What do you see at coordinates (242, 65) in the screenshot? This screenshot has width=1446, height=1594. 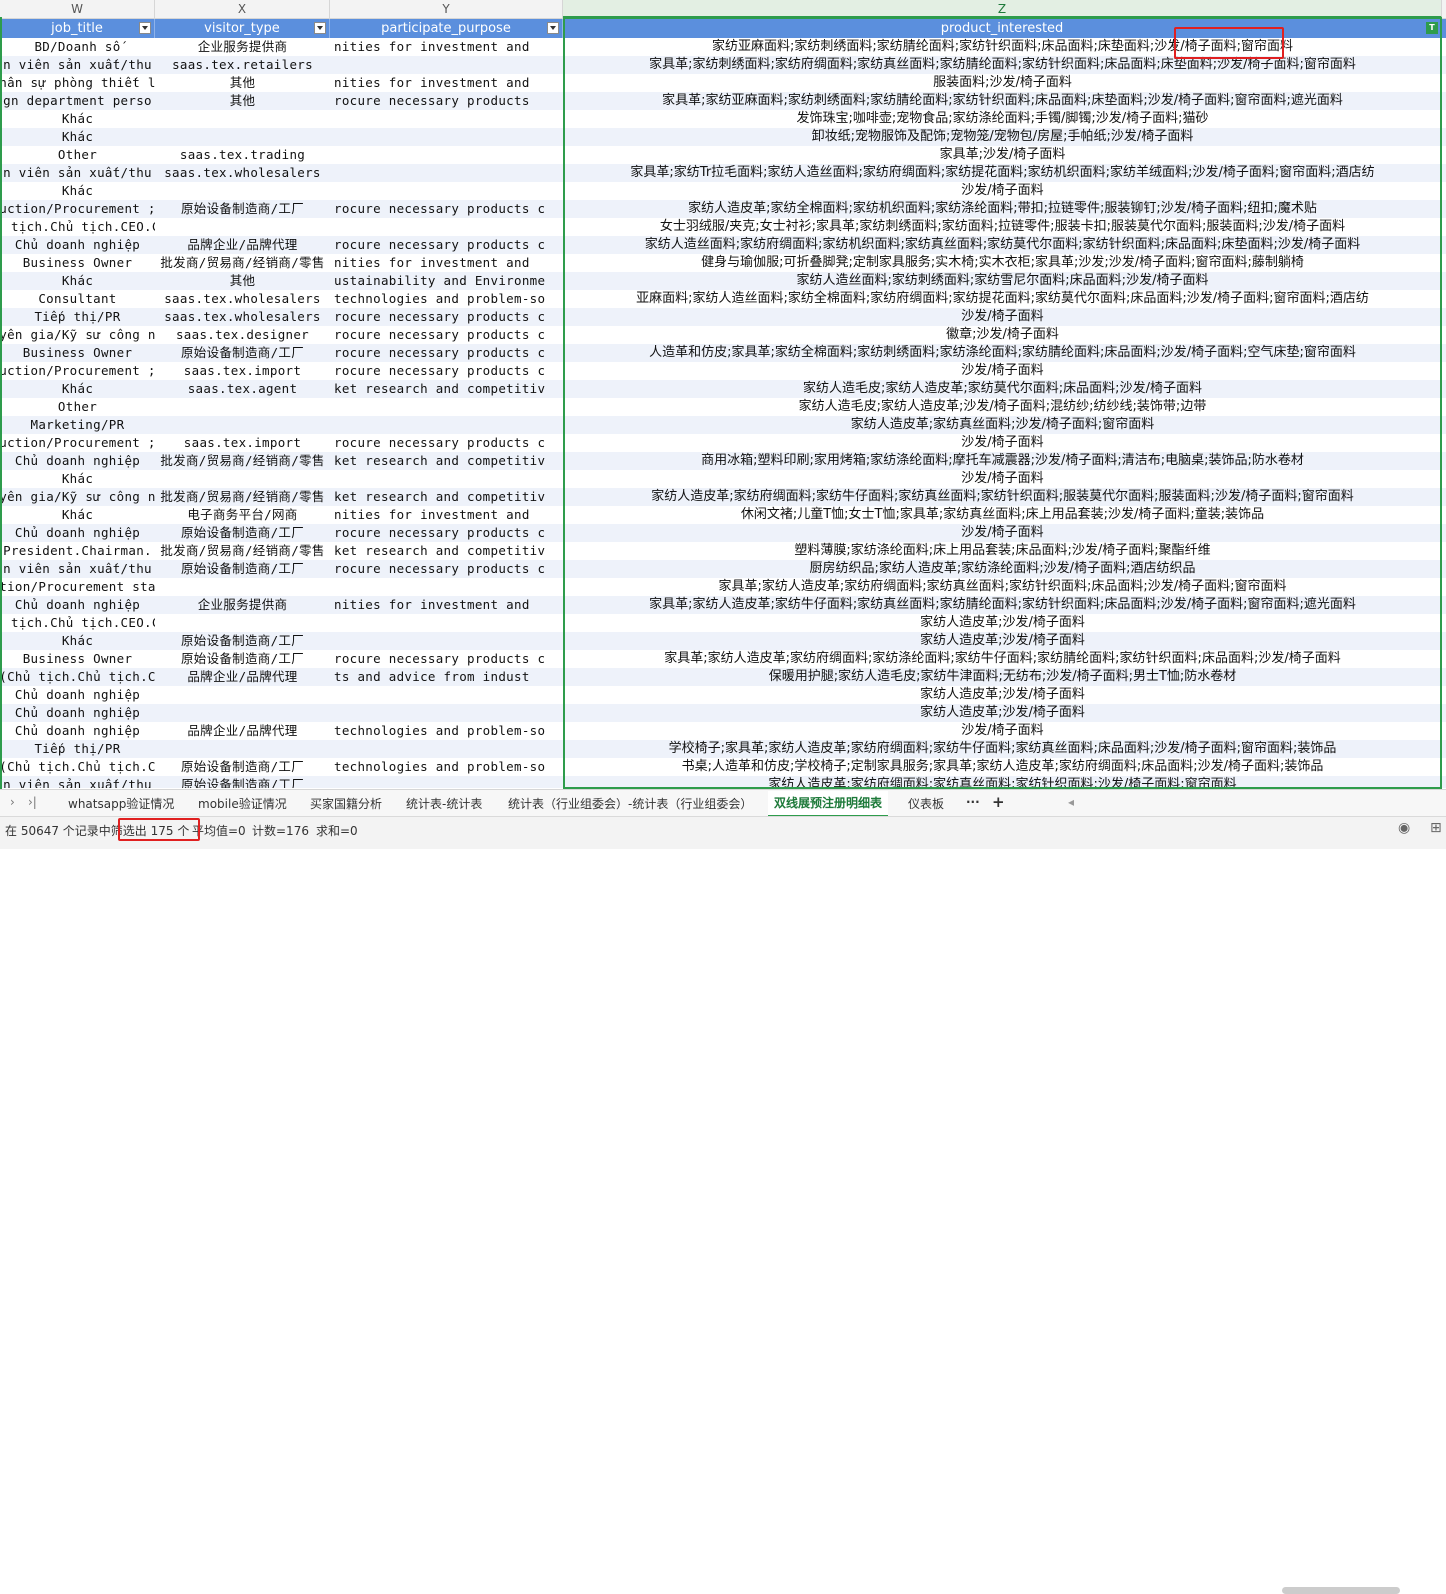 I see `cell-visitor-type: saas.tex.retailers` at bounding box center [242, 65].